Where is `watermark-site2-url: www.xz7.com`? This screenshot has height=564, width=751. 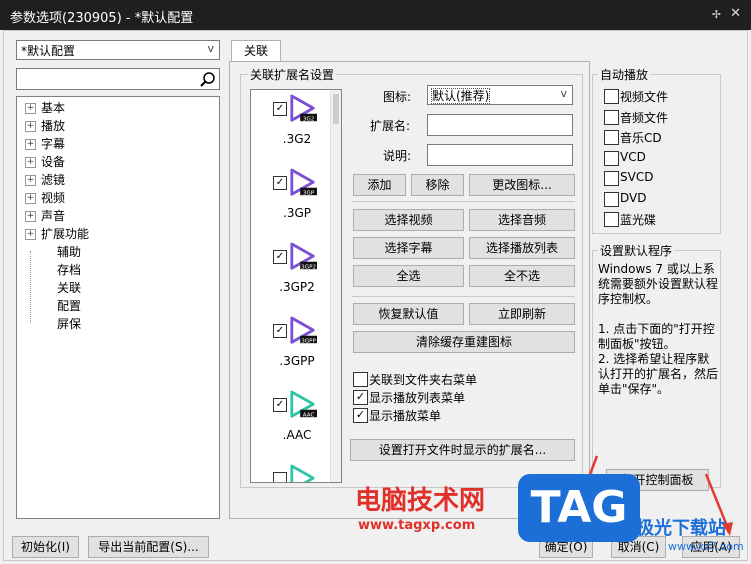
watermark-site2-url: www.xz7.com is located at coordinates (706, 546).